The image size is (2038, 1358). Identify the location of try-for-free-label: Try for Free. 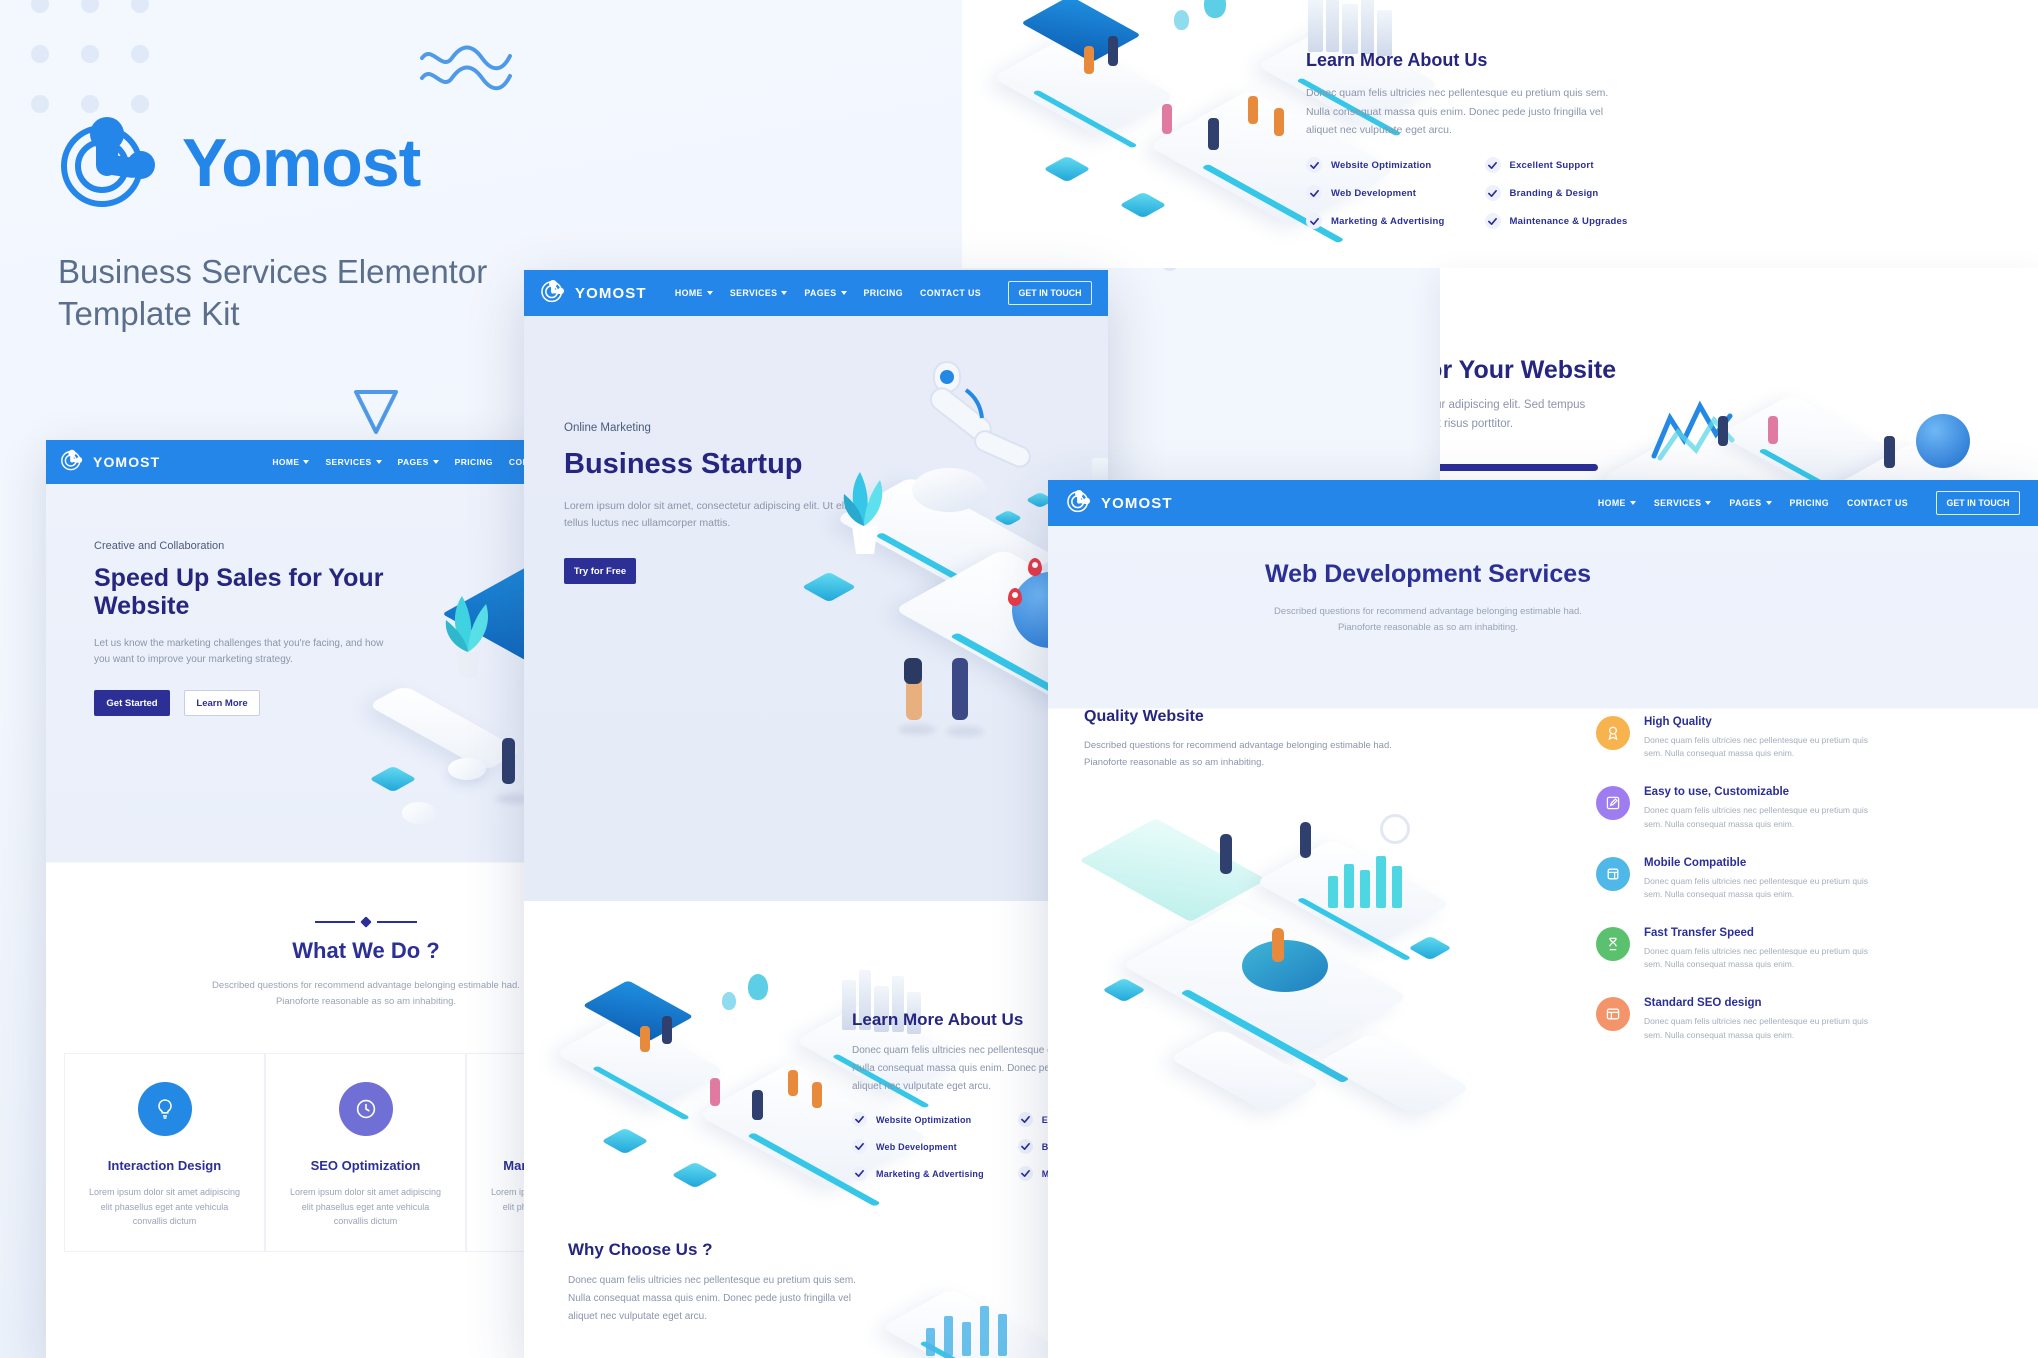
(600, 571).